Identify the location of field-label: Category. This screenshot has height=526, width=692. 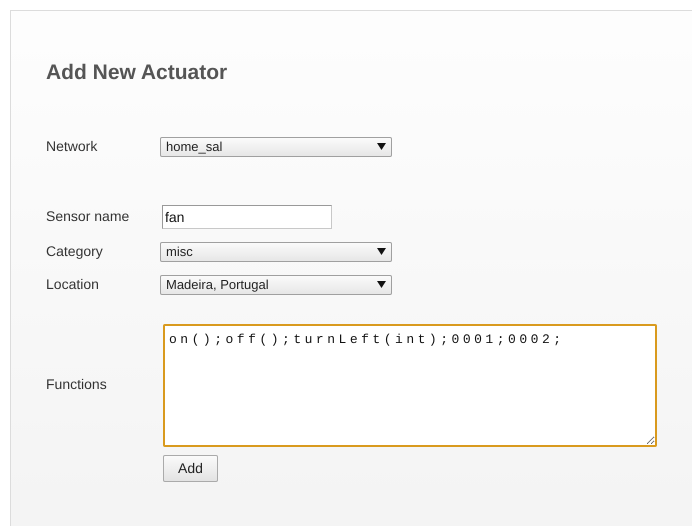
(74, 250).